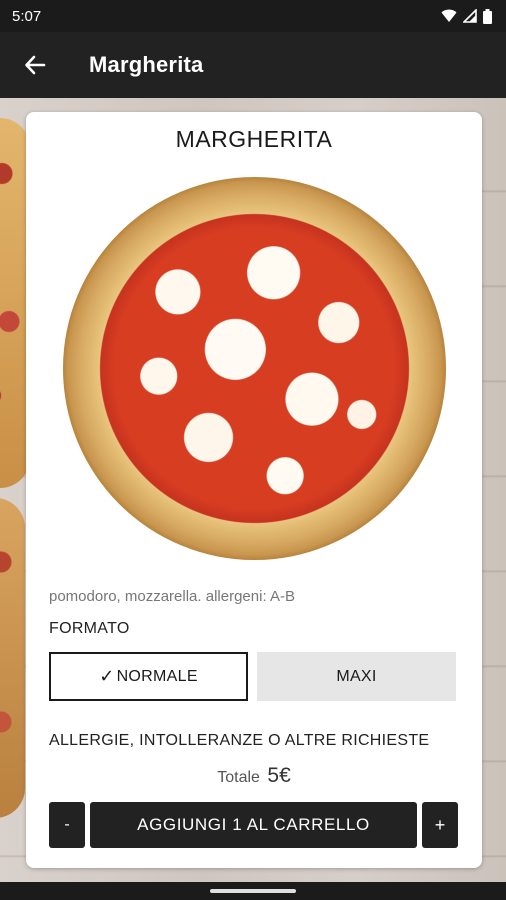 This screenshot has height=900, width=506. Describe the element at coordinates (440, 825) in the screenshot. I see `increase-quantity-button: +` at that location.